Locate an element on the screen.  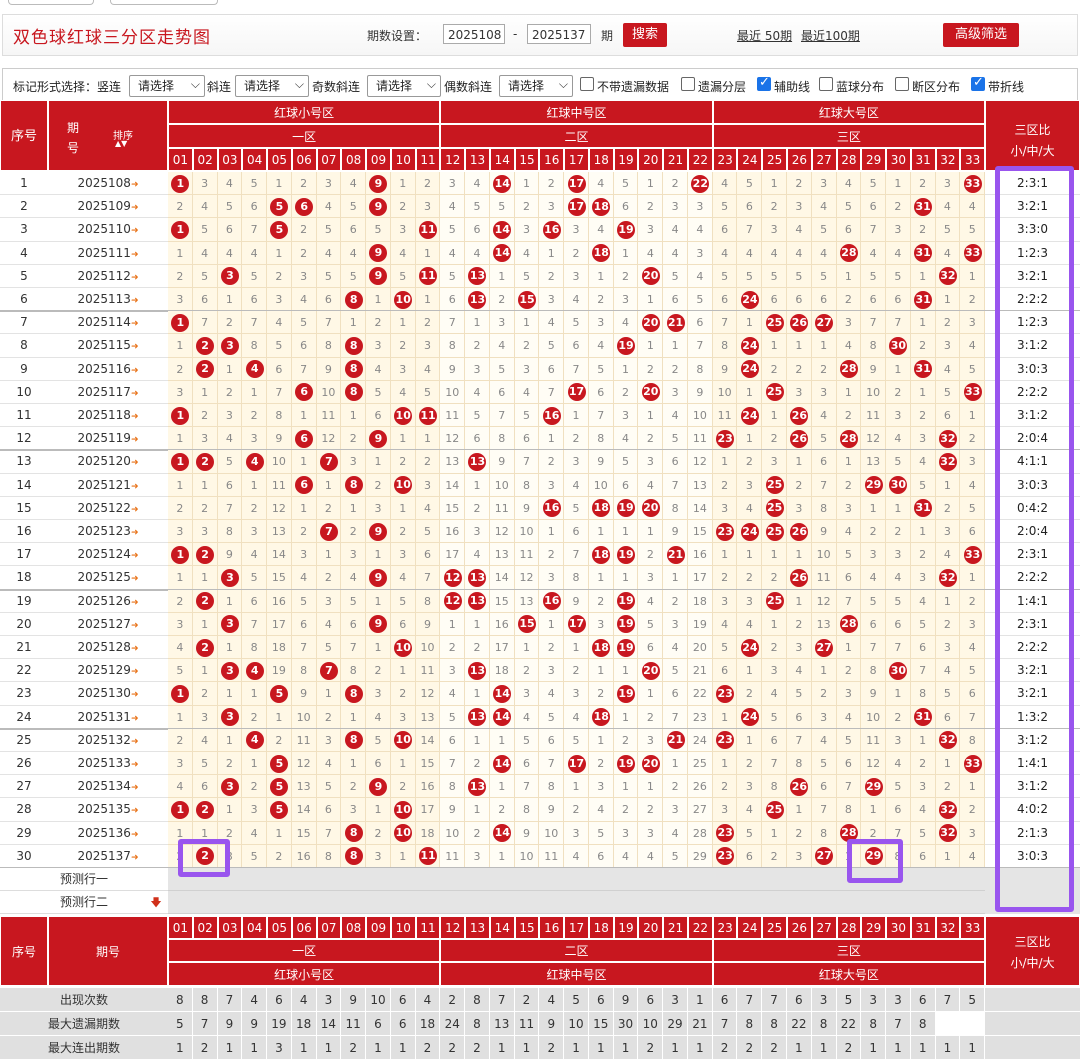
row-period: 2025134➜ is located at coordinates (108, 787).